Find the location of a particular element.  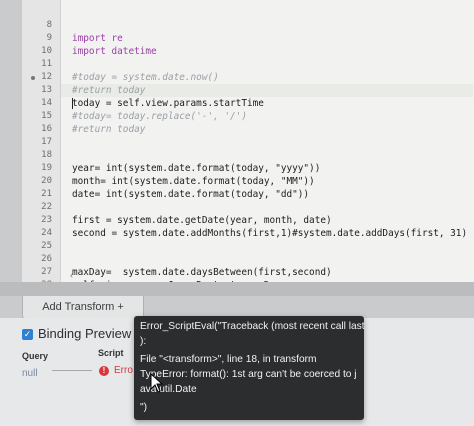

code-text: #today= today.replace('-', '/') is located at coordinates (159, 116).